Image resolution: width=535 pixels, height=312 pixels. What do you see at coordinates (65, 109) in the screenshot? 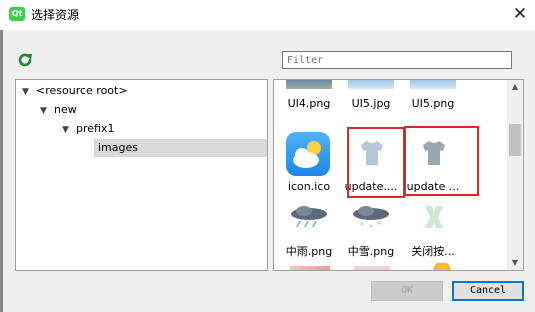
I see `tree-item-label: new` at bounding box center [65, 109].